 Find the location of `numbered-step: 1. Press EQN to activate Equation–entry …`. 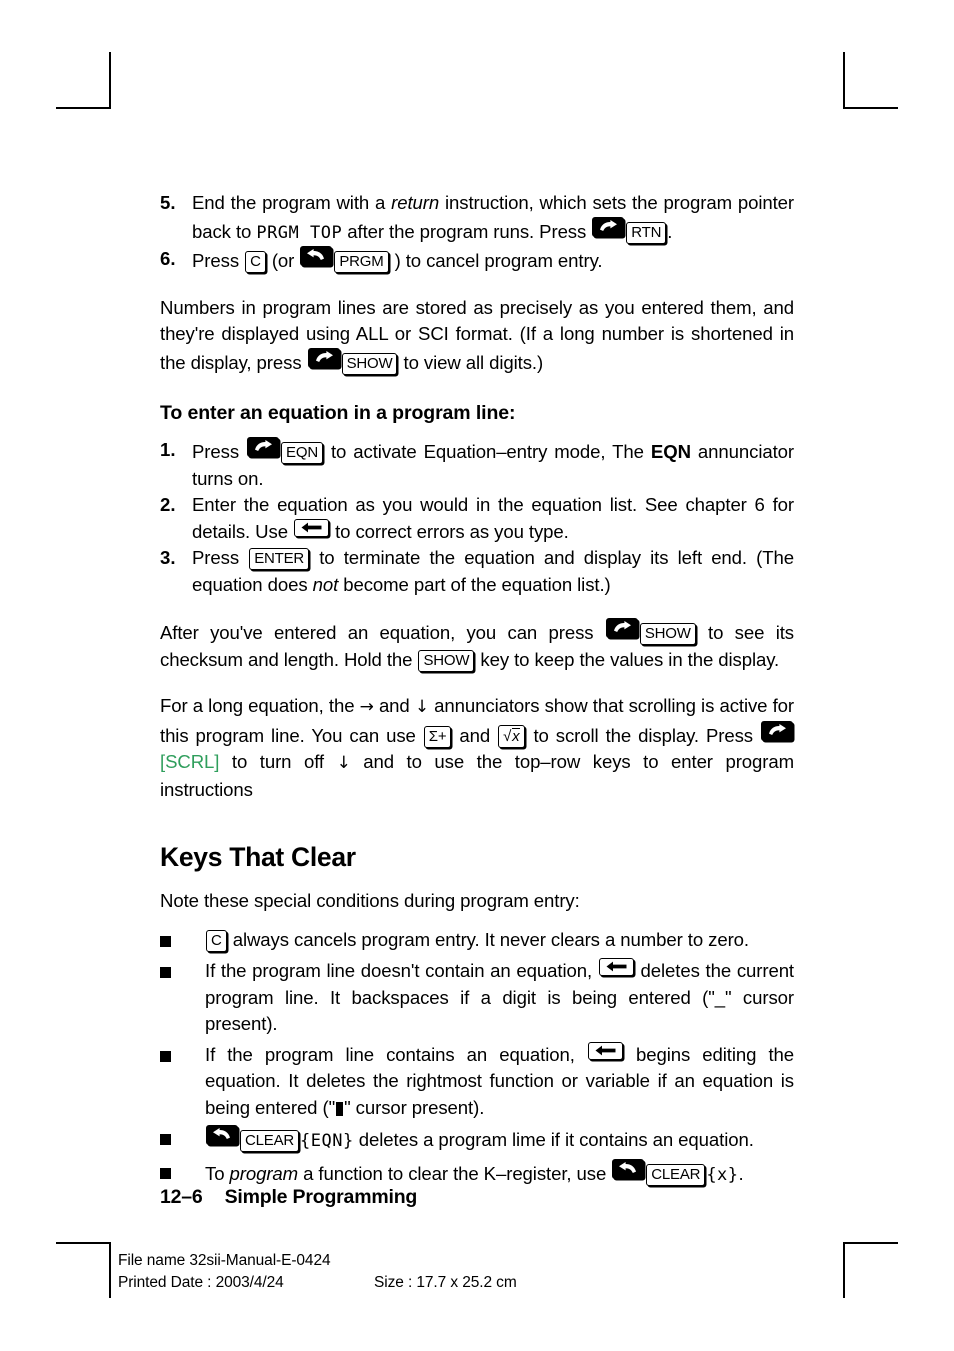

numbered-step: 1. Press EQN to activate Equation–entry … is located at coordinates (477, 464).